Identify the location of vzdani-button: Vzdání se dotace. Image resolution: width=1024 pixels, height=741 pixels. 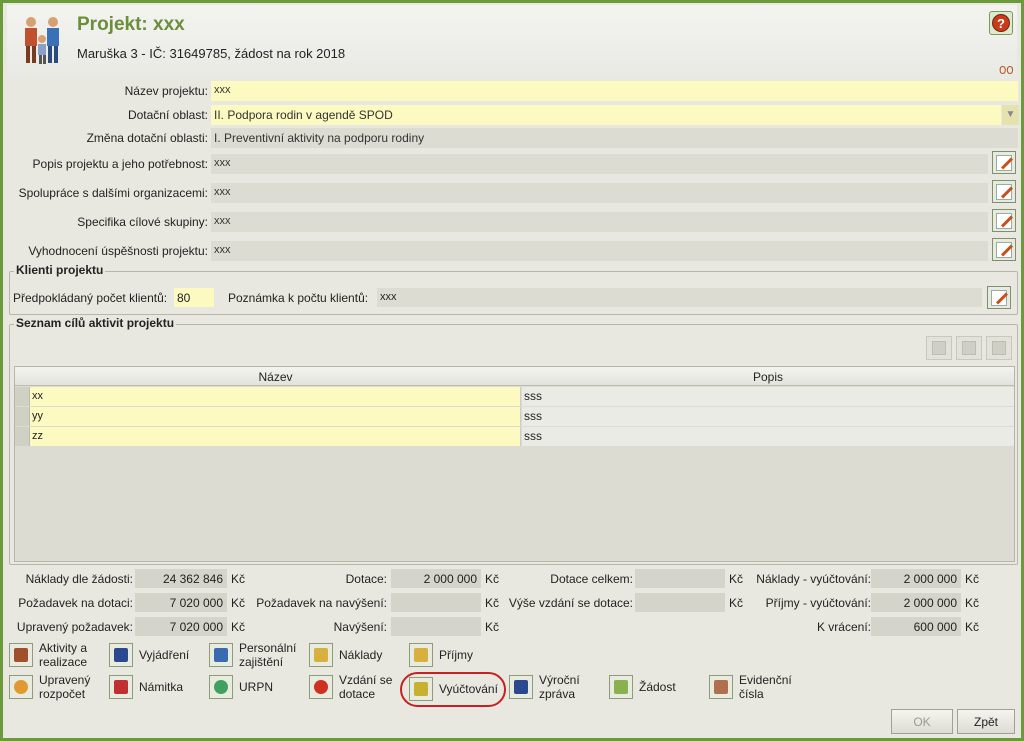
(350, 687).